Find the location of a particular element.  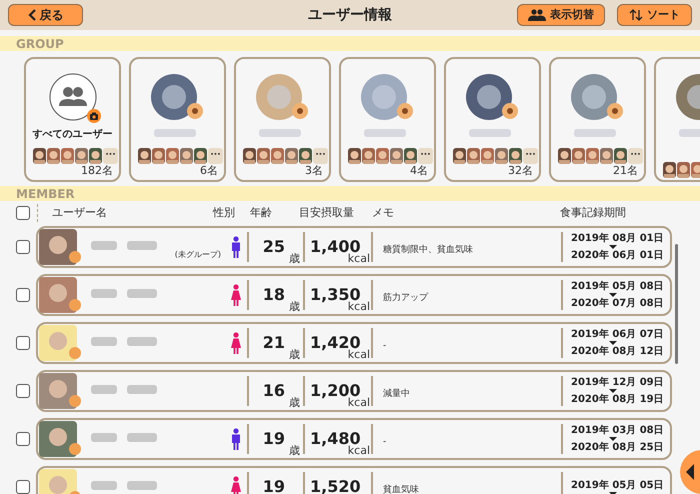

people-icon is located at coordinates (537, 15).